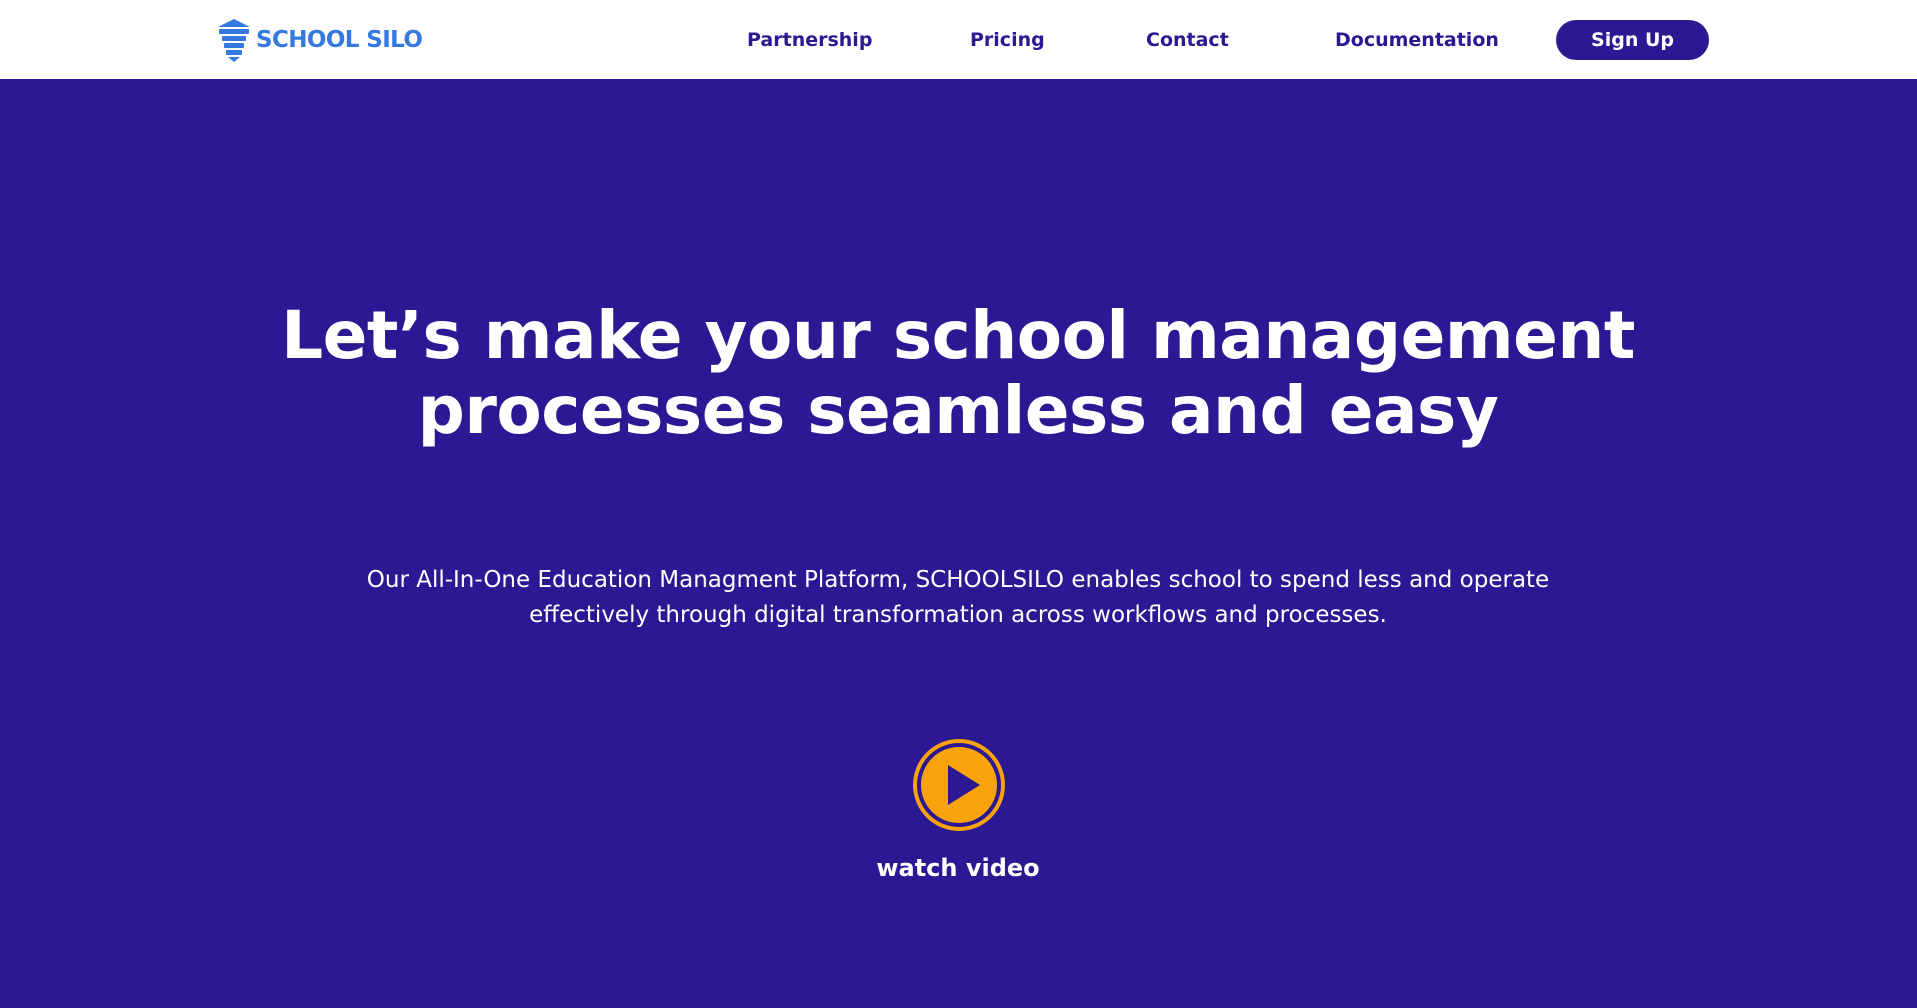 This screenshot has height=1008, width=1917. Describe the element at coordinates (1417, 40) in the screenshot. I see `nav-link-documentation: Documentation` at that location.